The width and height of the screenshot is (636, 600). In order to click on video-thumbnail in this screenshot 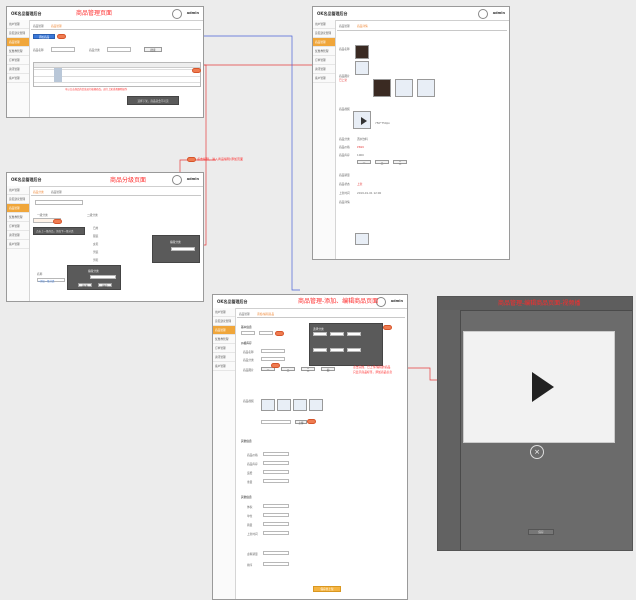, I will do `click(362, 120)`.